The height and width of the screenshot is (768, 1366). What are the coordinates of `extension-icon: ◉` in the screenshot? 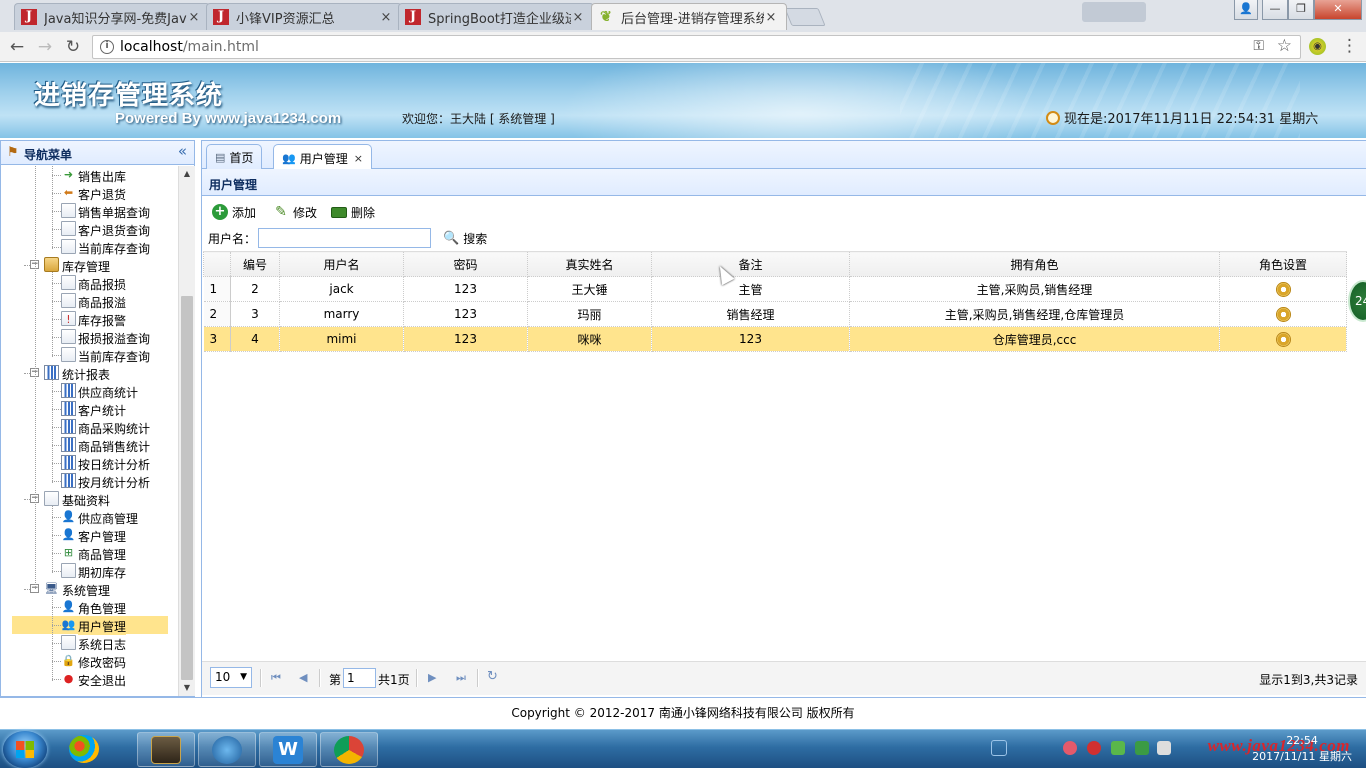 It's located at (1317, 46).